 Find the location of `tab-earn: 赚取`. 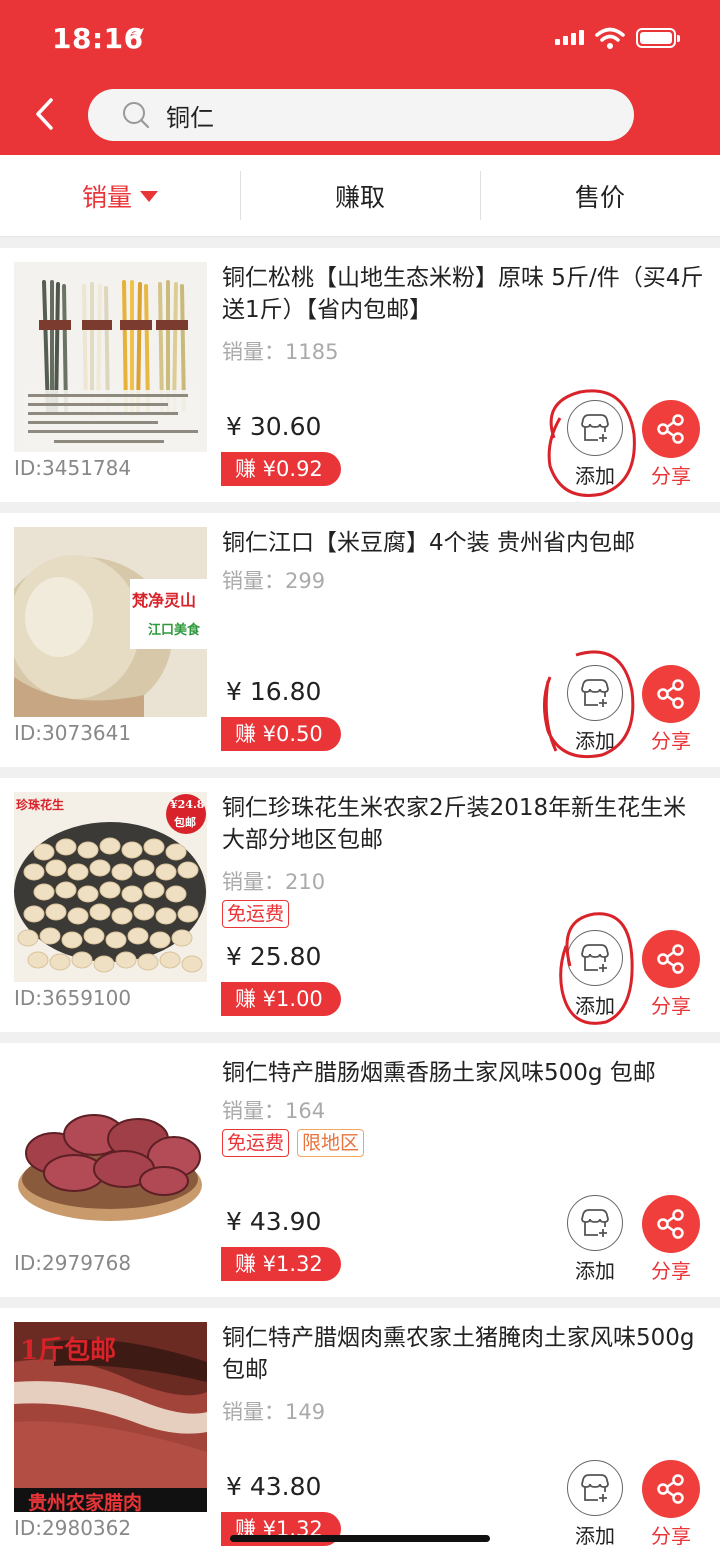

tab-earn: 赚取 is located at coordinates (360, 195).